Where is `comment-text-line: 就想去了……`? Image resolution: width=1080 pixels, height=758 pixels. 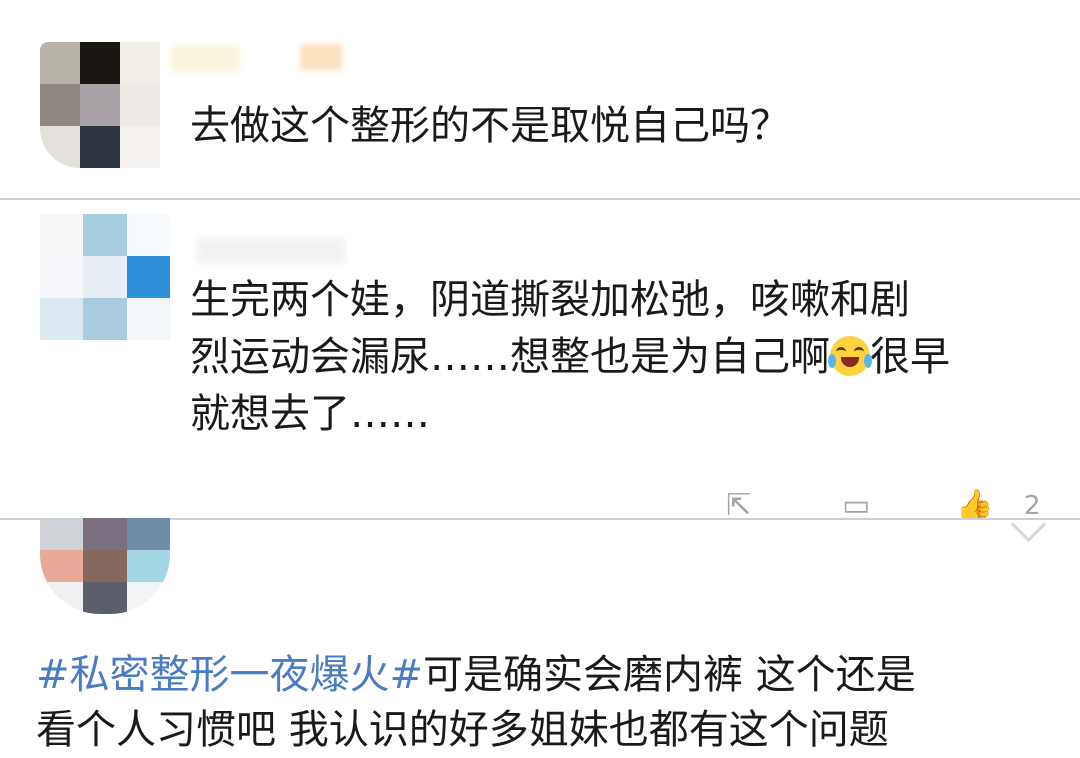
comment-text-line: 就想去了…… is located at coordinates (310, 414).